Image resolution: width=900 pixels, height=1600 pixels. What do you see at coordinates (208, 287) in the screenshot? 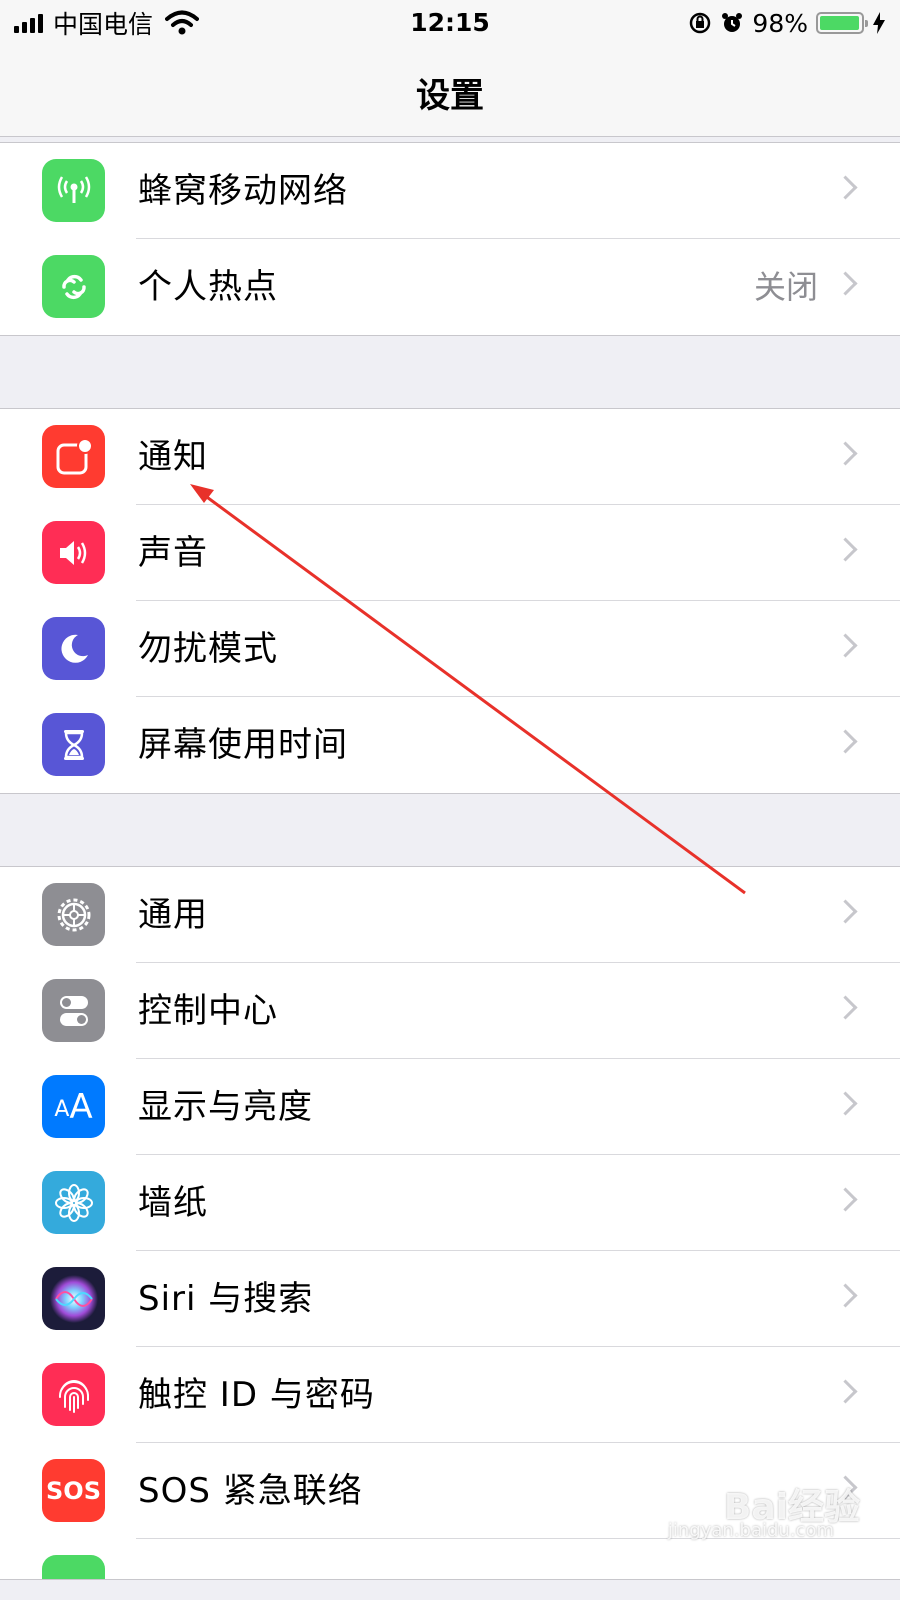
I see `row-label: 个人热点` at bounding box center [208, 287].